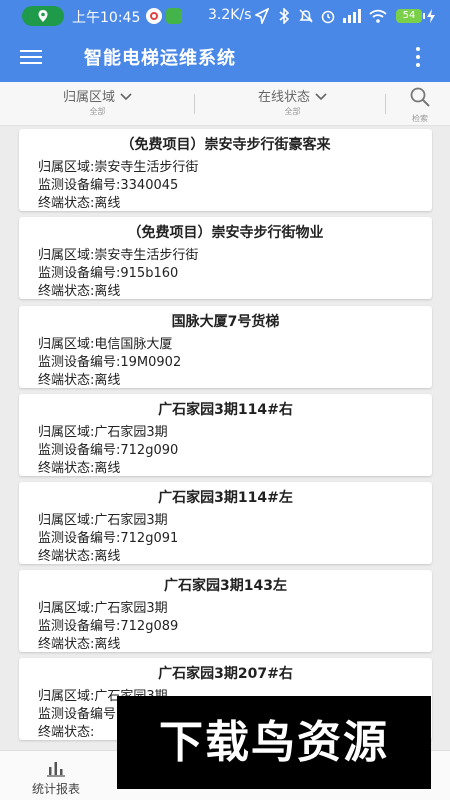  I want to click on app-title: 智能电梯运维系统, so click(160, 58).